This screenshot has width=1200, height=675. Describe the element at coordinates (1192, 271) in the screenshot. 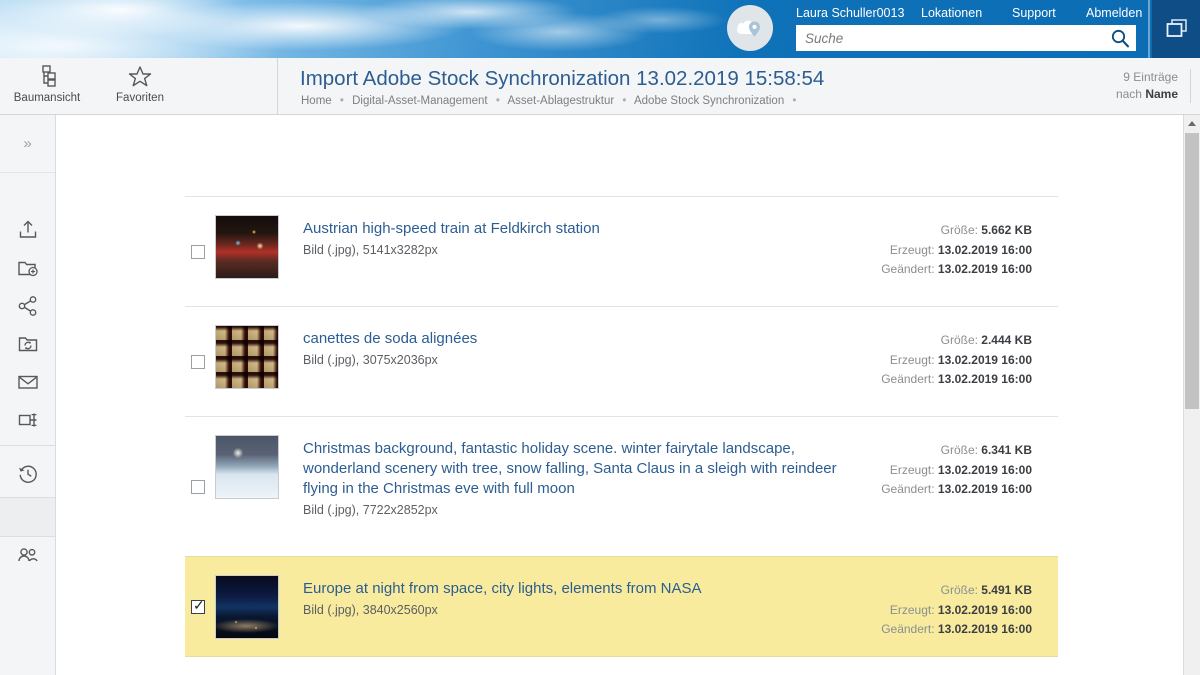

I see `scrollbar-thumb` at that location.